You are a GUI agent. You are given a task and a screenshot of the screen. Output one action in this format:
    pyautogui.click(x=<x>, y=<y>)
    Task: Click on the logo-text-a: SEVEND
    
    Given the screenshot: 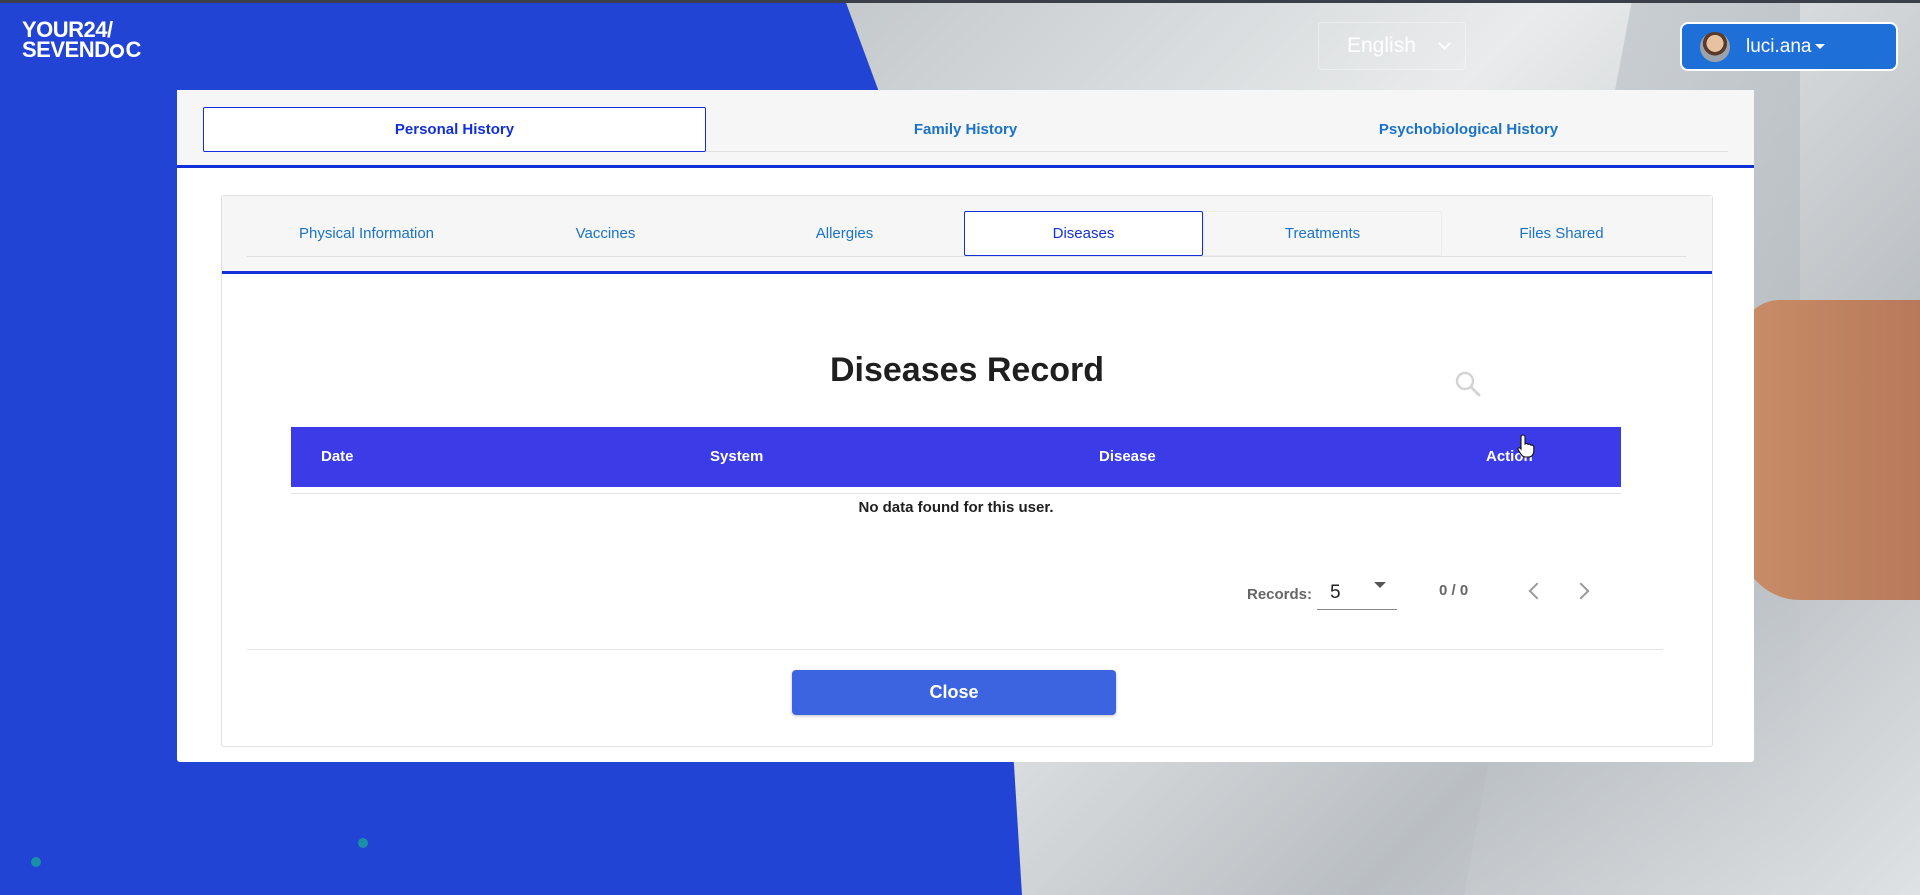 What is the action you would take?
    pyautogui.click(x=66, y=49)
    